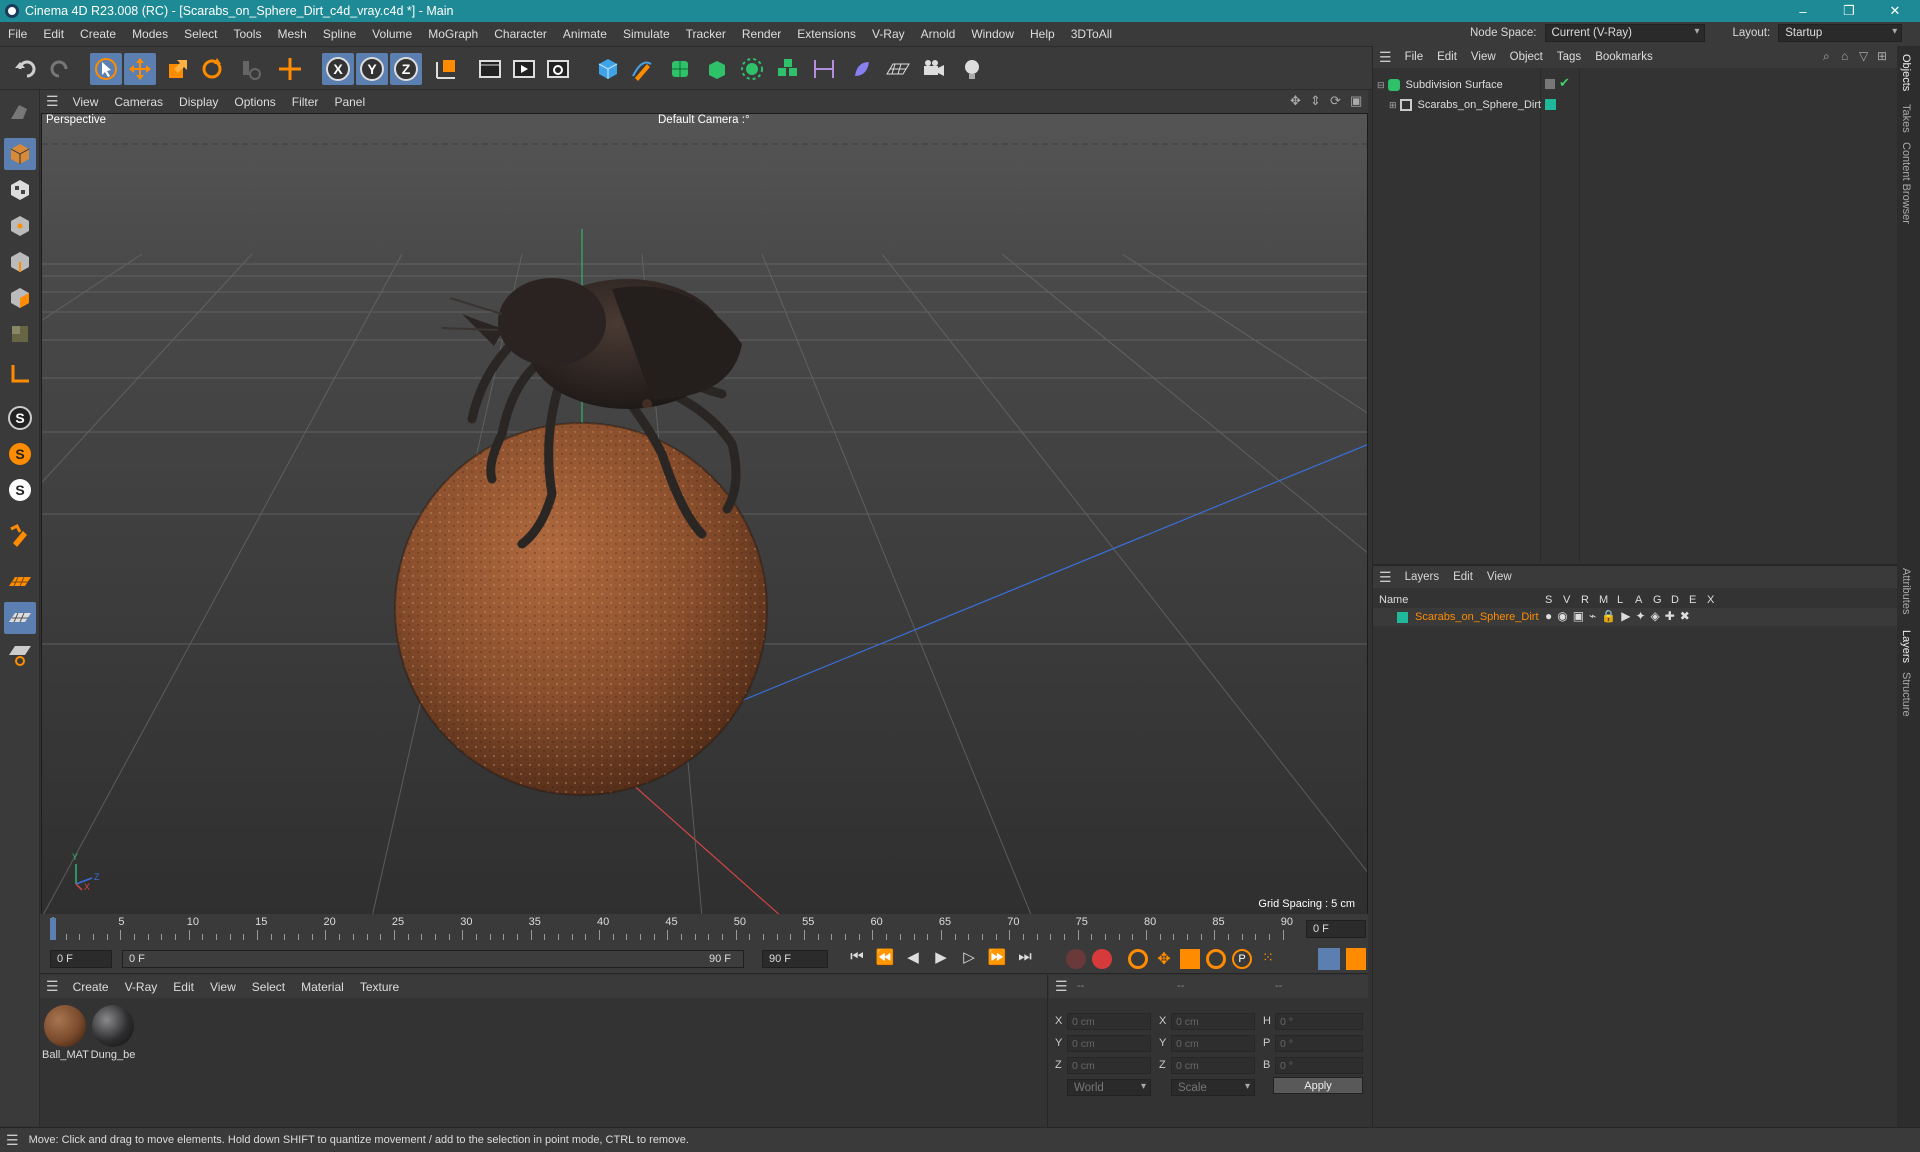 The height and width of the screenshot is (1152, 1920). What do you see at coordinates (704, 120) in the screenshot?
I see `camera-label: Default Camera :°` at bounding box center [704, 120].